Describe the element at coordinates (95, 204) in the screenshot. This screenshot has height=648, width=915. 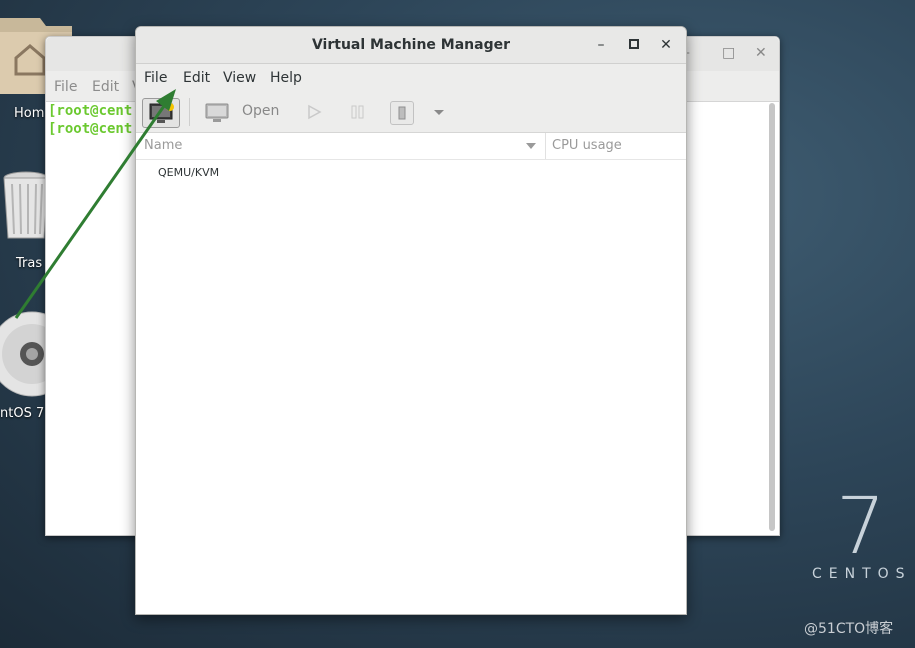
I see `annotation-arrow` at that location.